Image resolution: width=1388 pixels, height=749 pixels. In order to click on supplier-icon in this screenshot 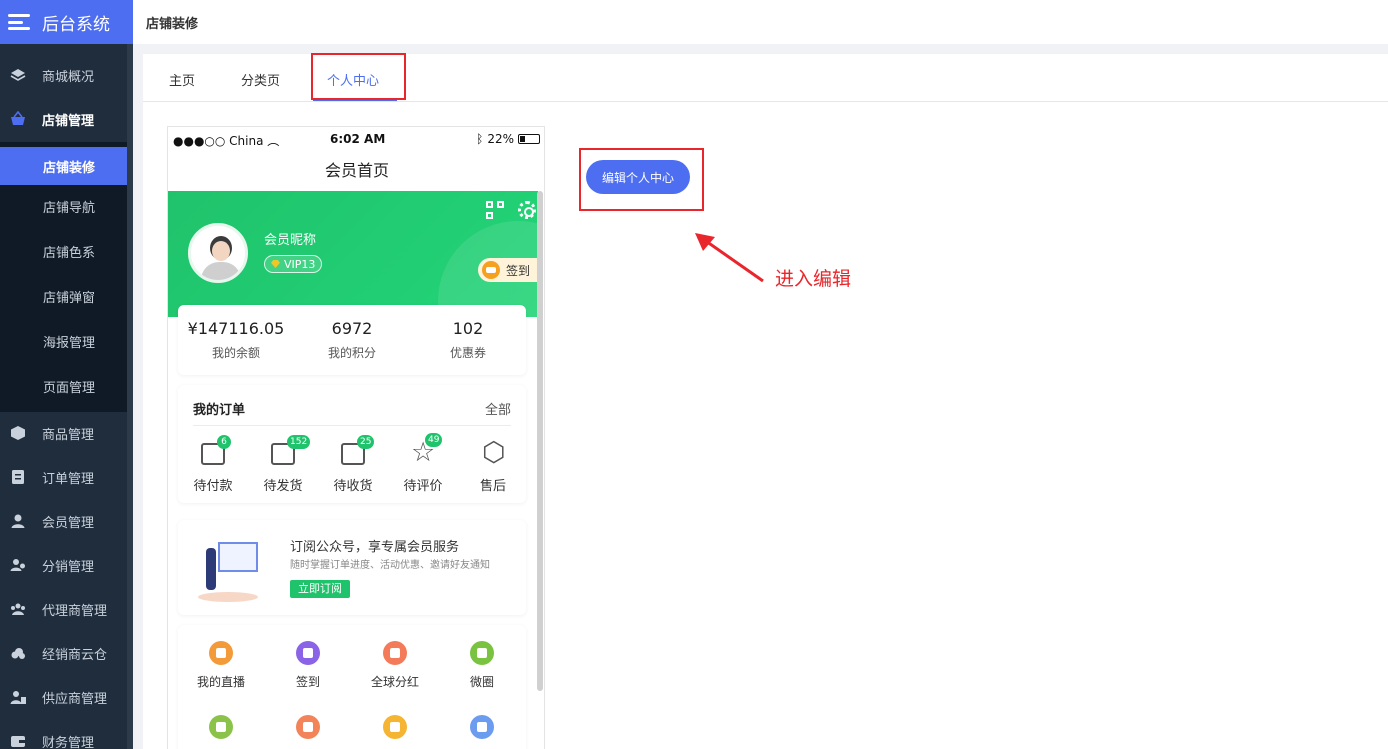, I will do `click(18, 697)`.